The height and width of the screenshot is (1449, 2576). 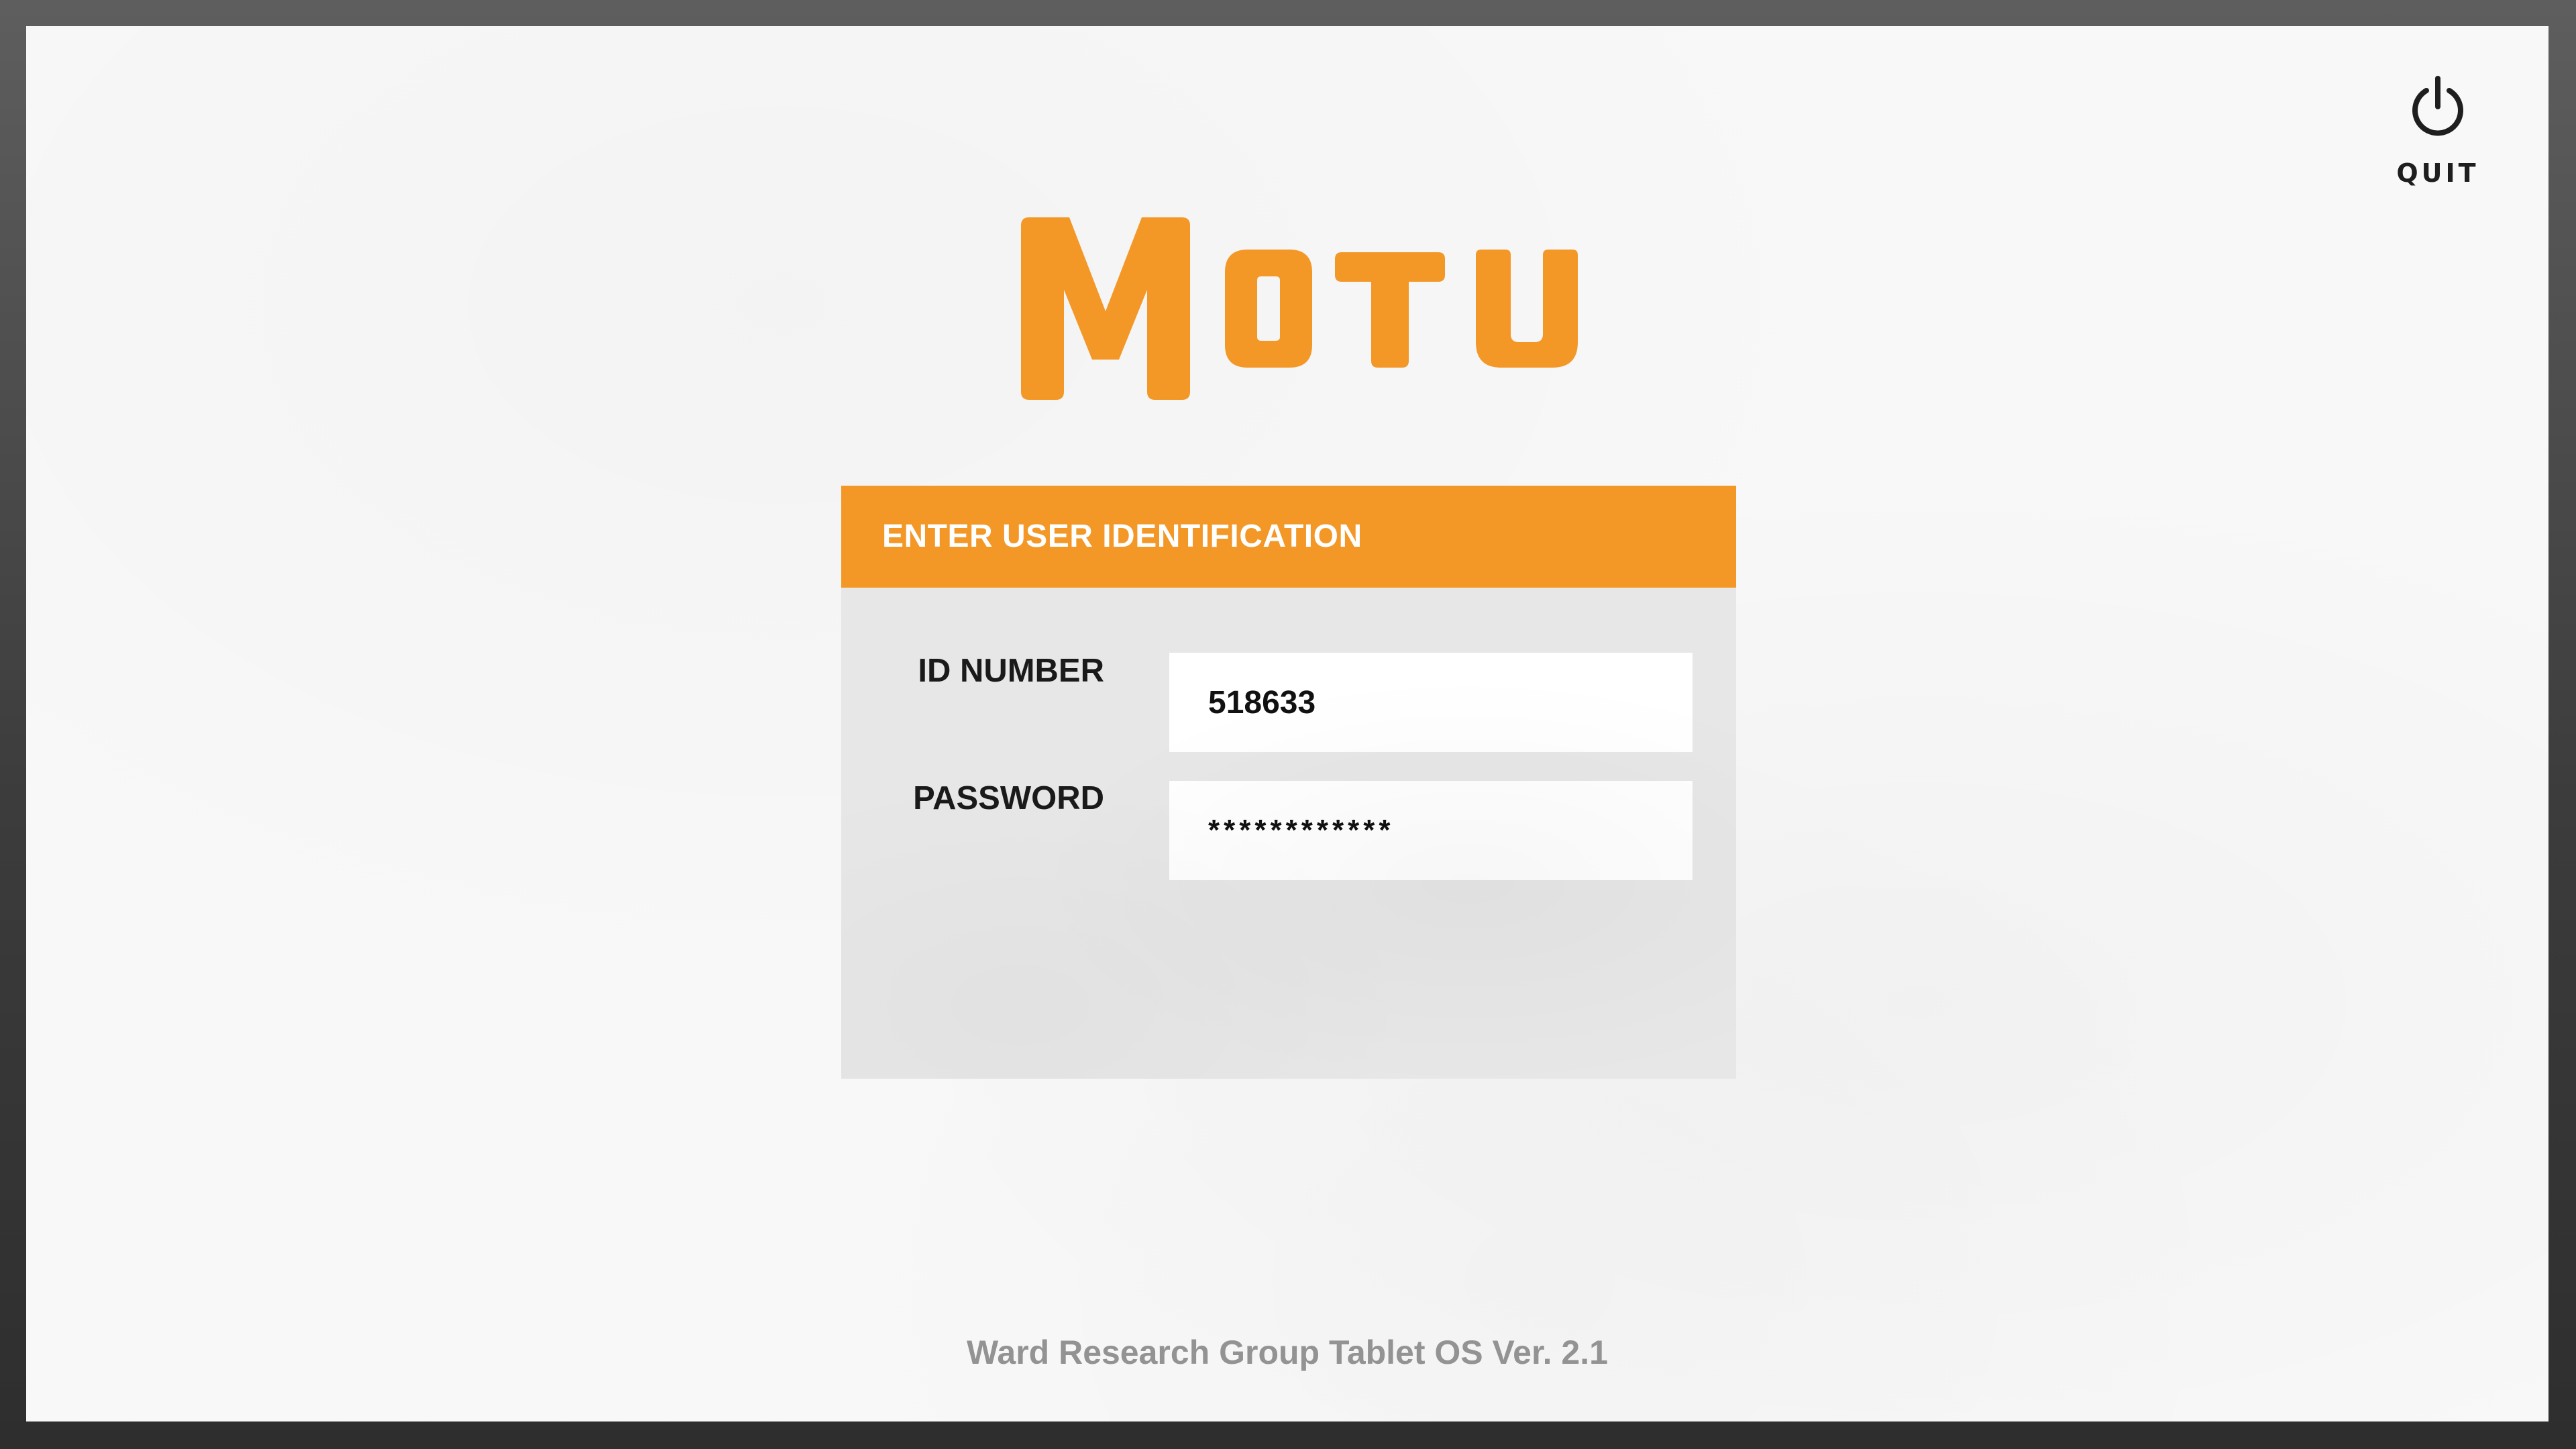 I want to click on motu-logo, so click(x=1299, y=308).